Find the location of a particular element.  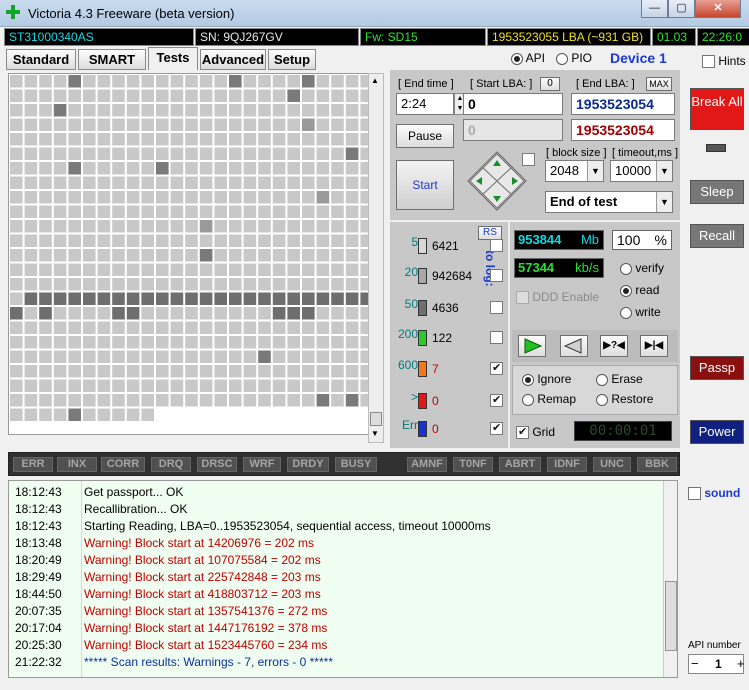

play-button is located at coordinates (532, 346).